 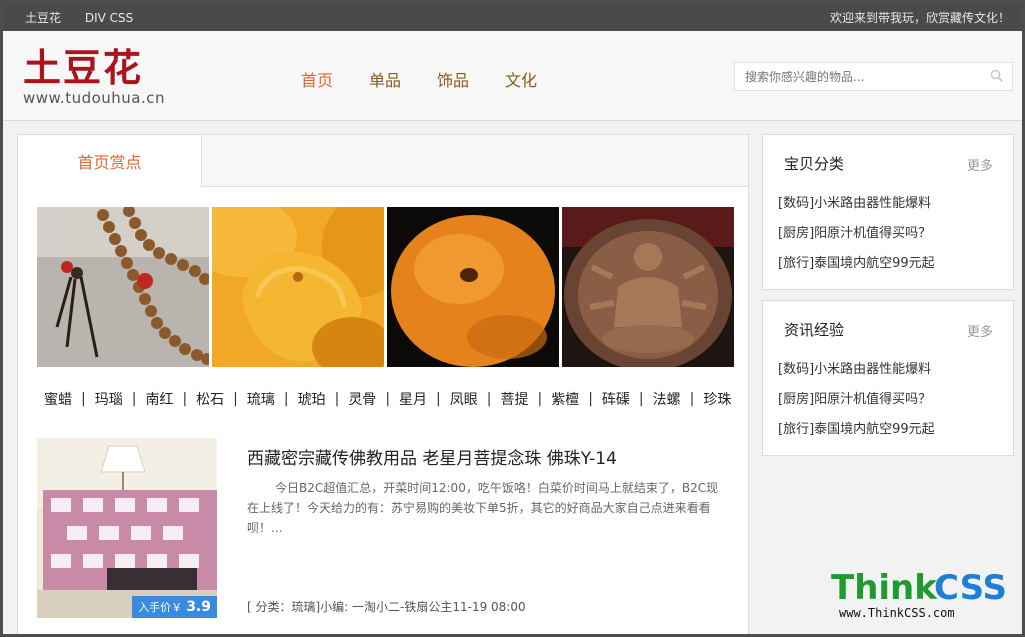 What do you see at coordinates (127, 528) in the screenshot?
I see `article-thumbnail: 入手价￥ 3.9` at bounding box center [127, 528].